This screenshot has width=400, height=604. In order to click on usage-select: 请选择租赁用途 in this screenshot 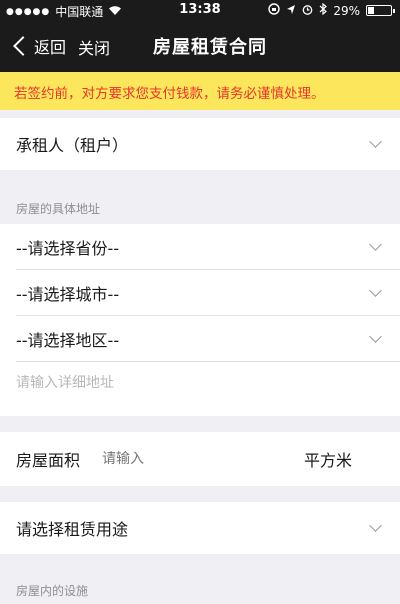, I will do `click(200, 528)`.